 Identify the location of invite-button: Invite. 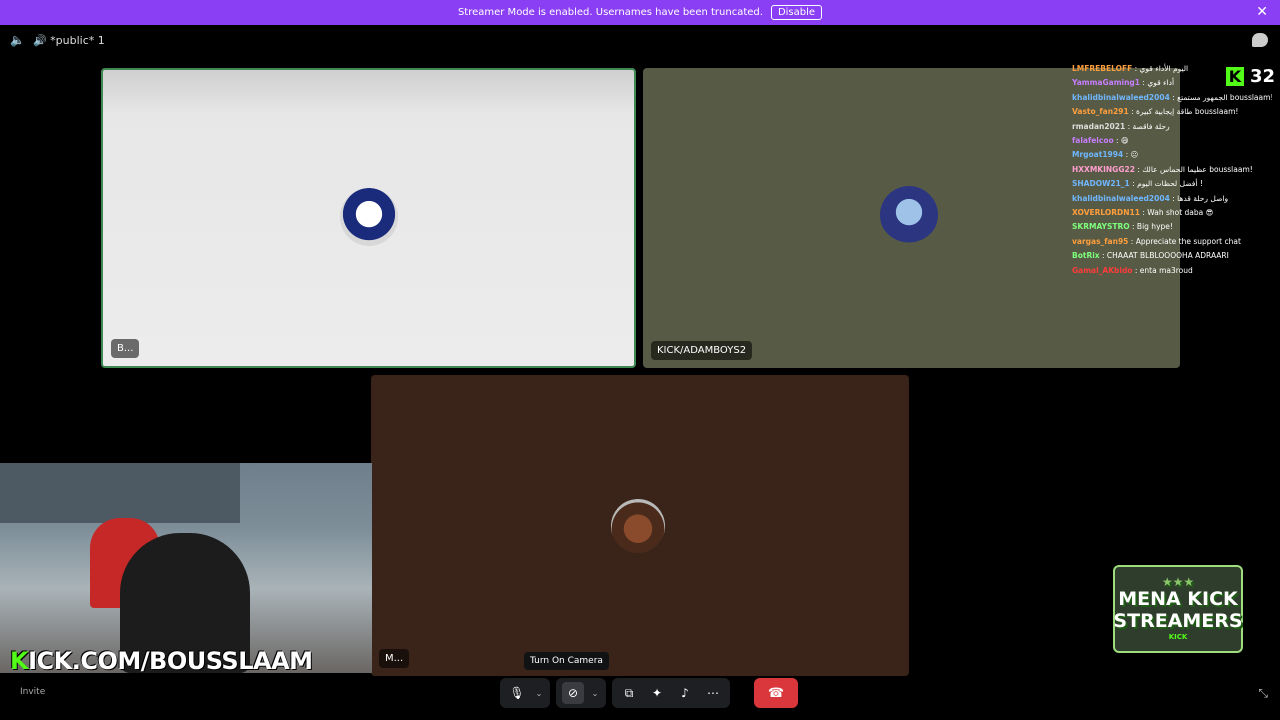
(32, 692).